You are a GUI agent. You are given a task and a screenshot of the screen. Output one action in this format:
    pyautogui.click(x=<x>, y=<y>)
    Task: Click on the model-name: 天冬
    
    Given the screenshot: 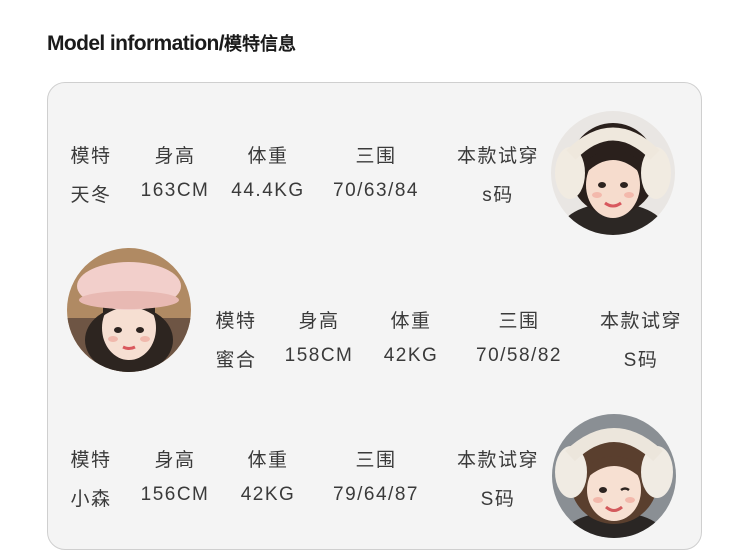 What is the action you would take?
    pyautogui.click(x=91, y=195)
    